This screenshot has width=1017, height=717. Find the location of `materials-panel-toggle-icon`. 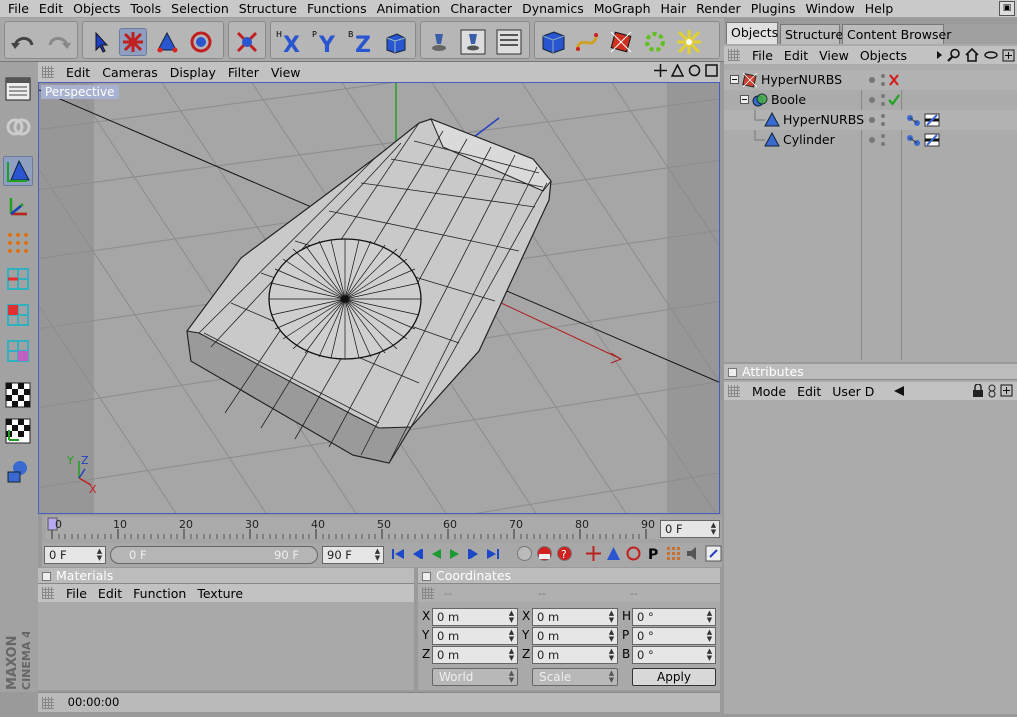

materials-panel-toggle-icon is located at coordinates (46, 576).